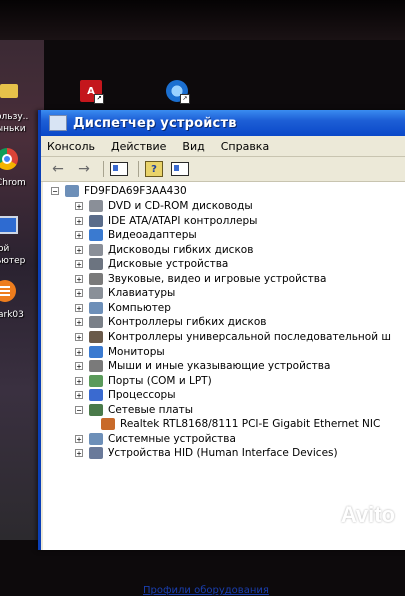 The height and width of the screenshot is (596, 405). I want to click on scan-hardware-button, so click(180, 169).